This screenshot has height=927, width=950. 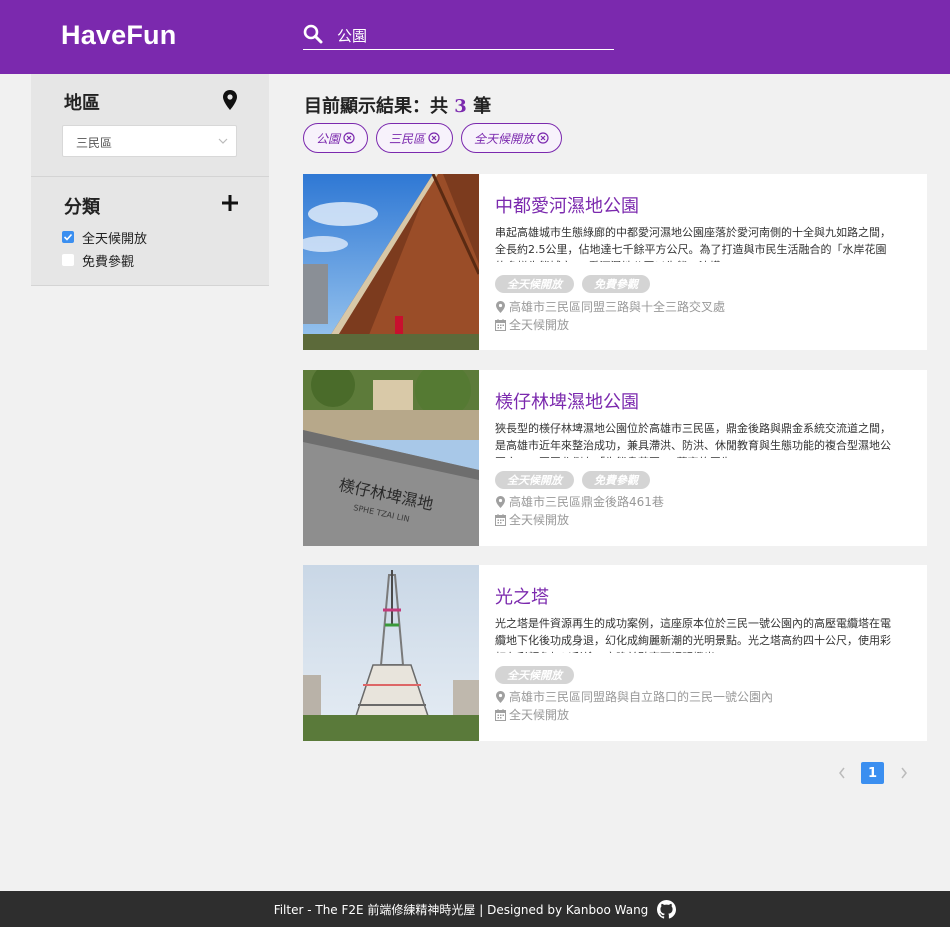 I want to click on prev-page-button, so click(x=841, y=773).